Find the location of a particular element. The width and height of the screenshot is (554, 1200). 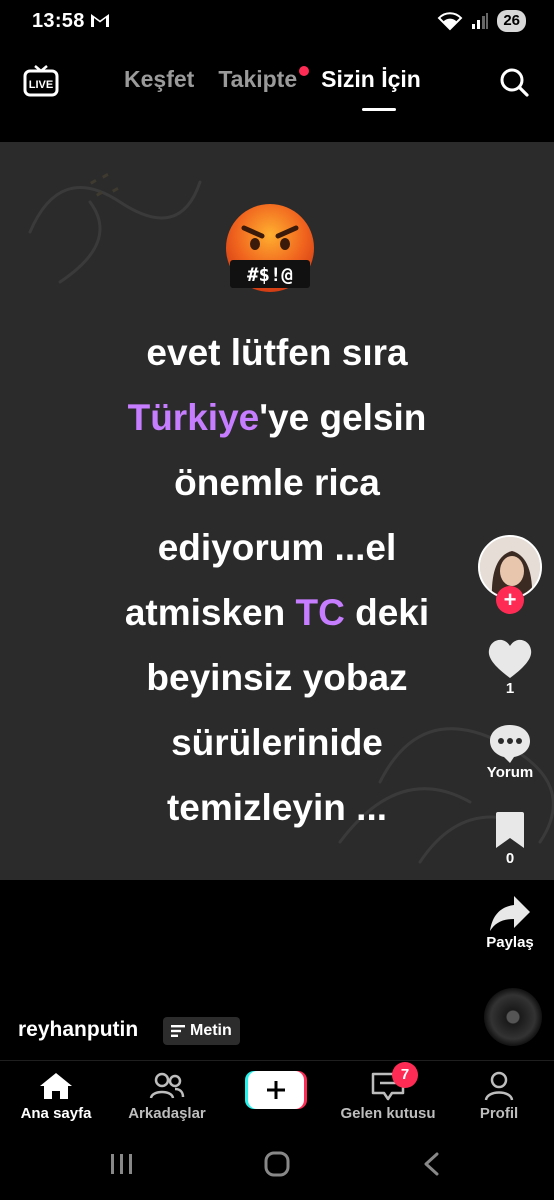

bottom-nav: Ana sayfa Arkadaşlar Gelen kutusu Profil is located at coordinates (277, 1096).